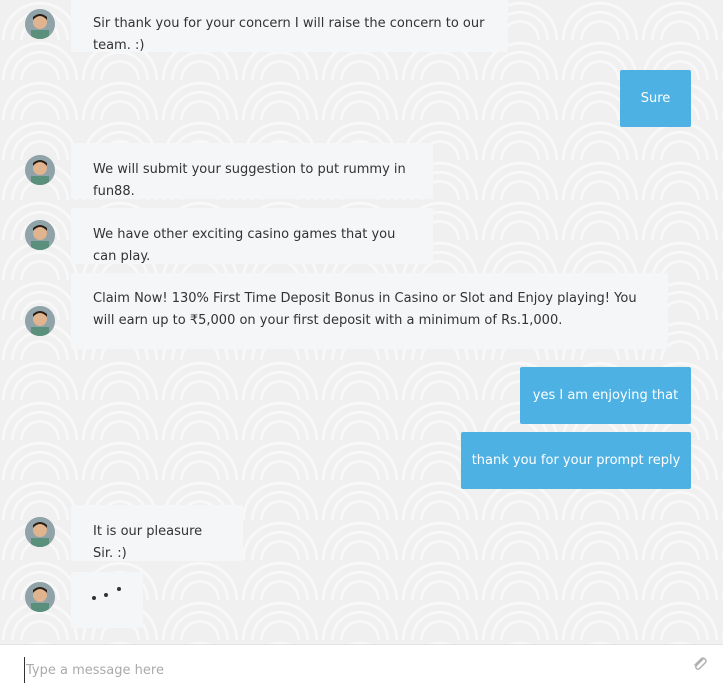  I want to click on message-bubble-user: yes I am enjoying that, so click(605, 395).